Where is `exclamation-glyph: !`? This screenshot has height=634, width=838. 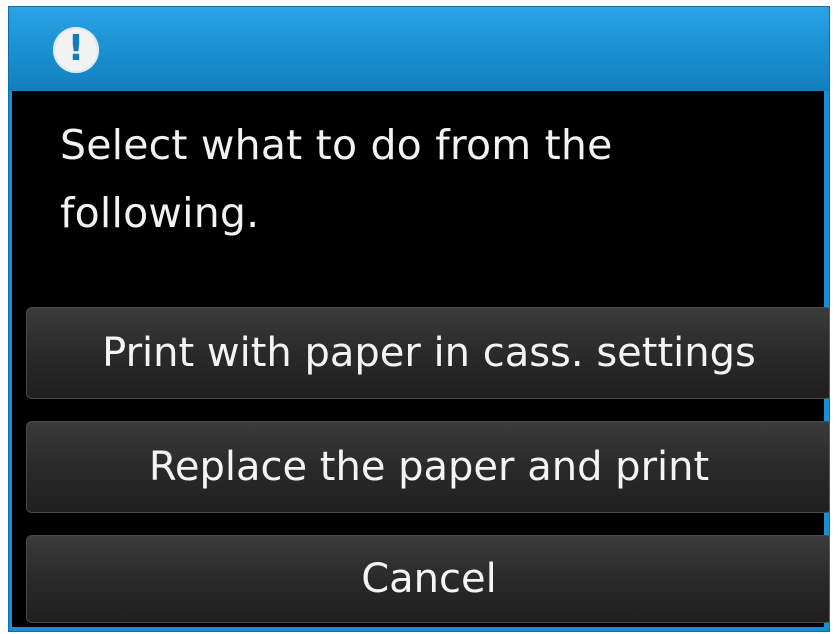 exclamation-glyph: ! is located at coordinates (76, 48).